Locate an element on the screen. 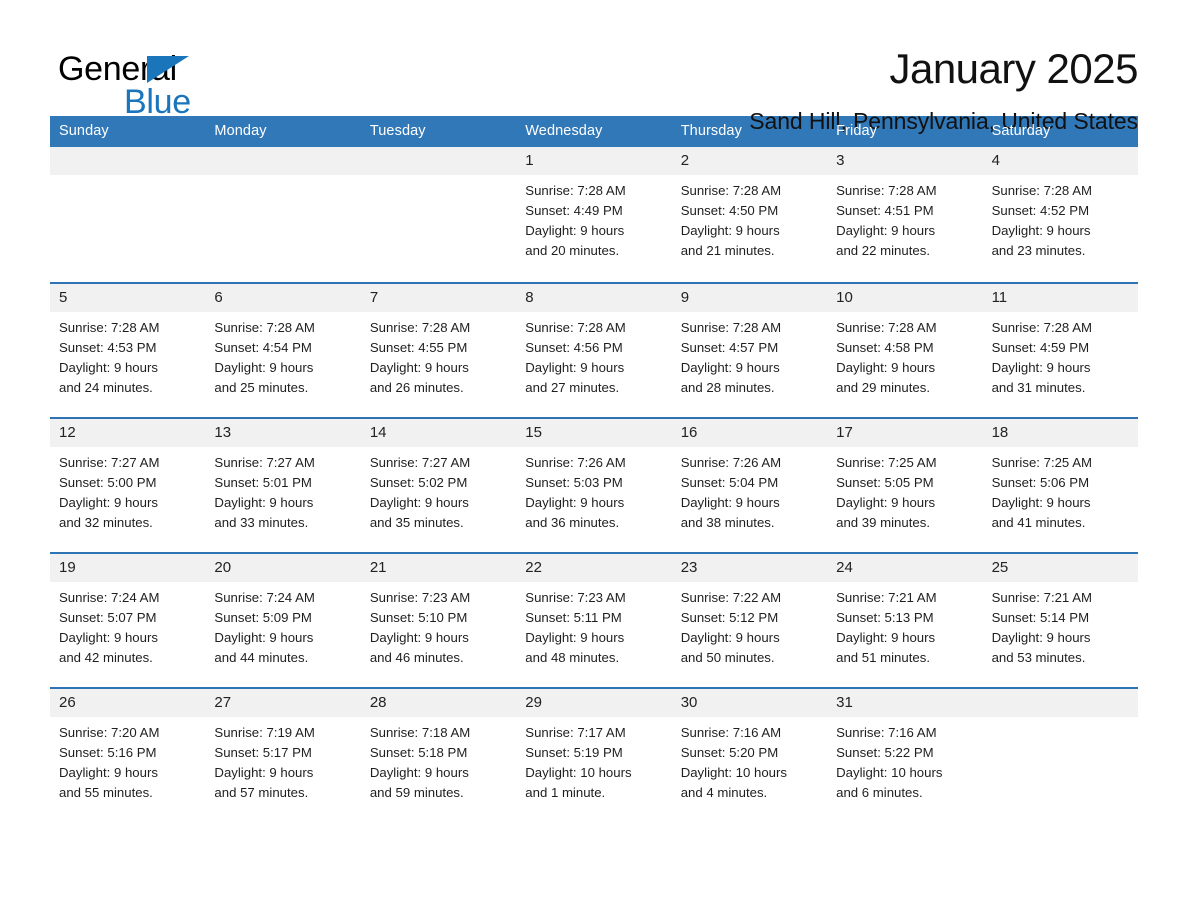 This screenshot has width=1188, height=918. day-number: 22 is located at coordinates (594, 568).